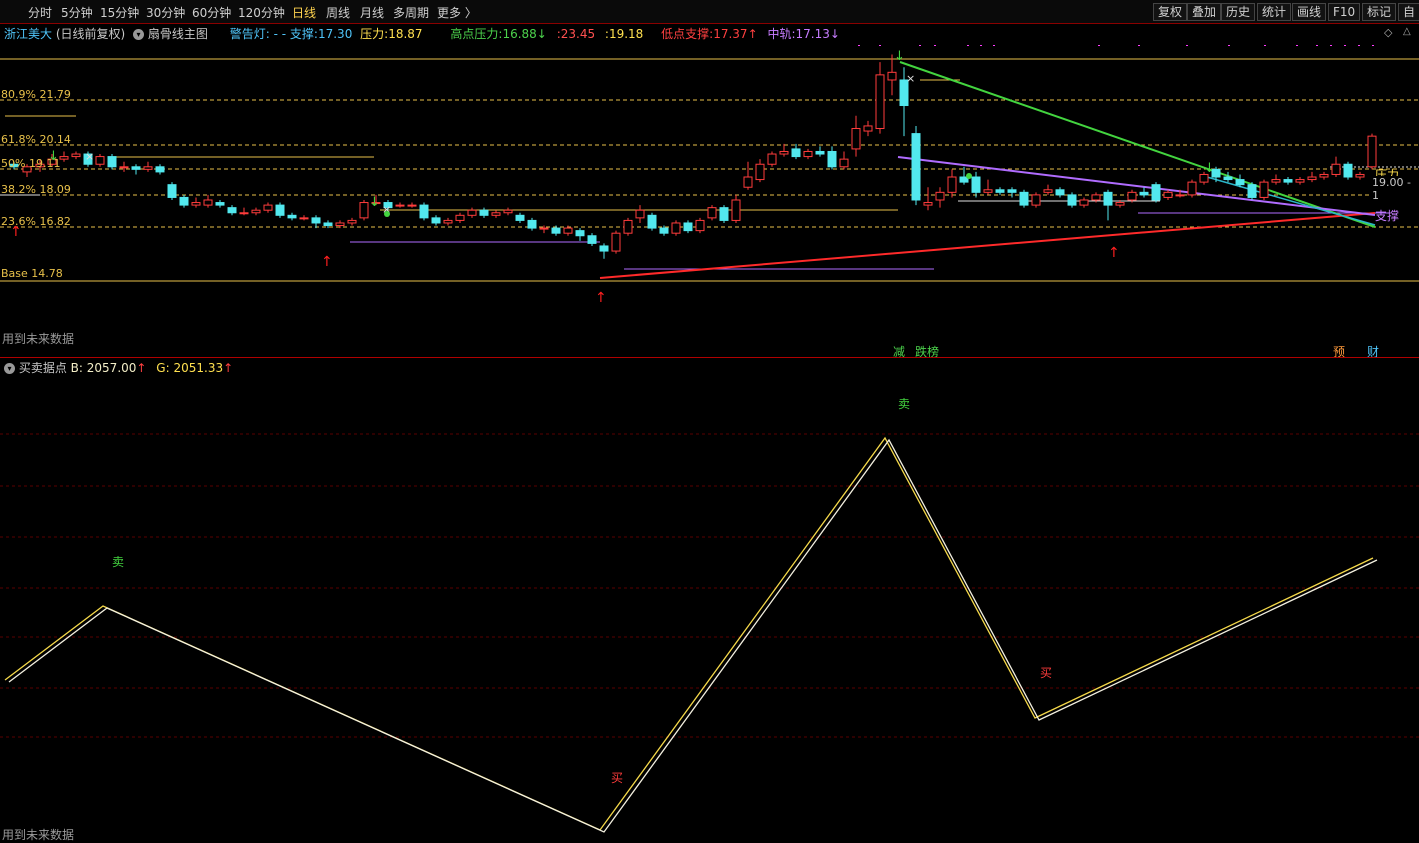  Describe the element at coordinates (498, 34) in the screenshot. I see `high-pressure-readout: 高点压力:16.88↓` at that location.